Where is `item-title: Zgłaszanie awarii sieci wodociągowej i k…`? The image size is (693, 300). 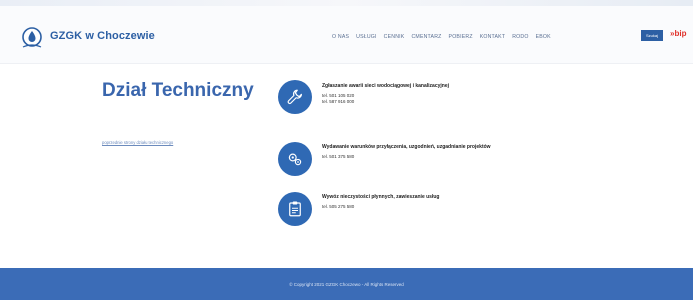
item-title: Zgłaszanie awarii sieci wodociągowej i k… is located at coordinates (385, 86).